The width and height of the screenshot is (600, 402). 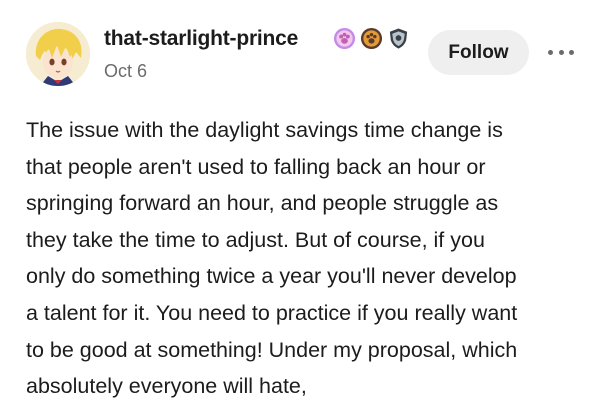 I want to click on gray-shield-badge-icon, so click(x=398, y=38).